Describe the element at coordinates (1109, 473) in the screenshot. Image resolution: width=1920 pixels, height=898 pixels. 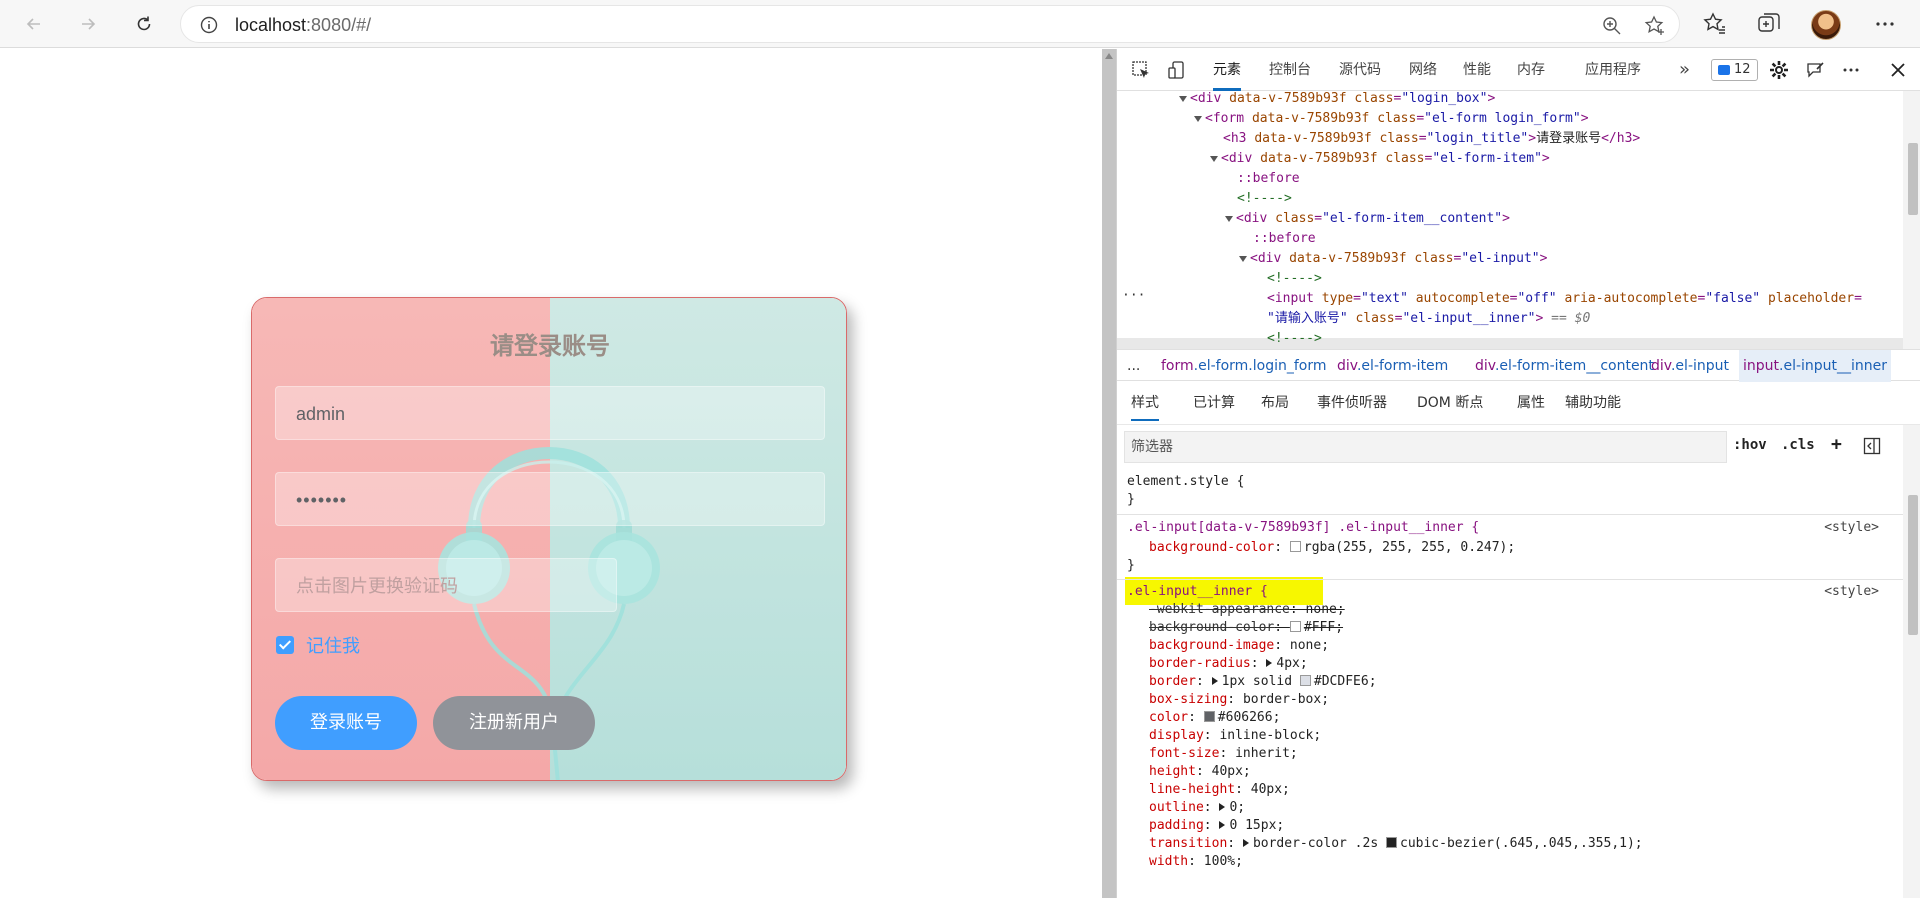
I see `page-scrollbar` at that location.